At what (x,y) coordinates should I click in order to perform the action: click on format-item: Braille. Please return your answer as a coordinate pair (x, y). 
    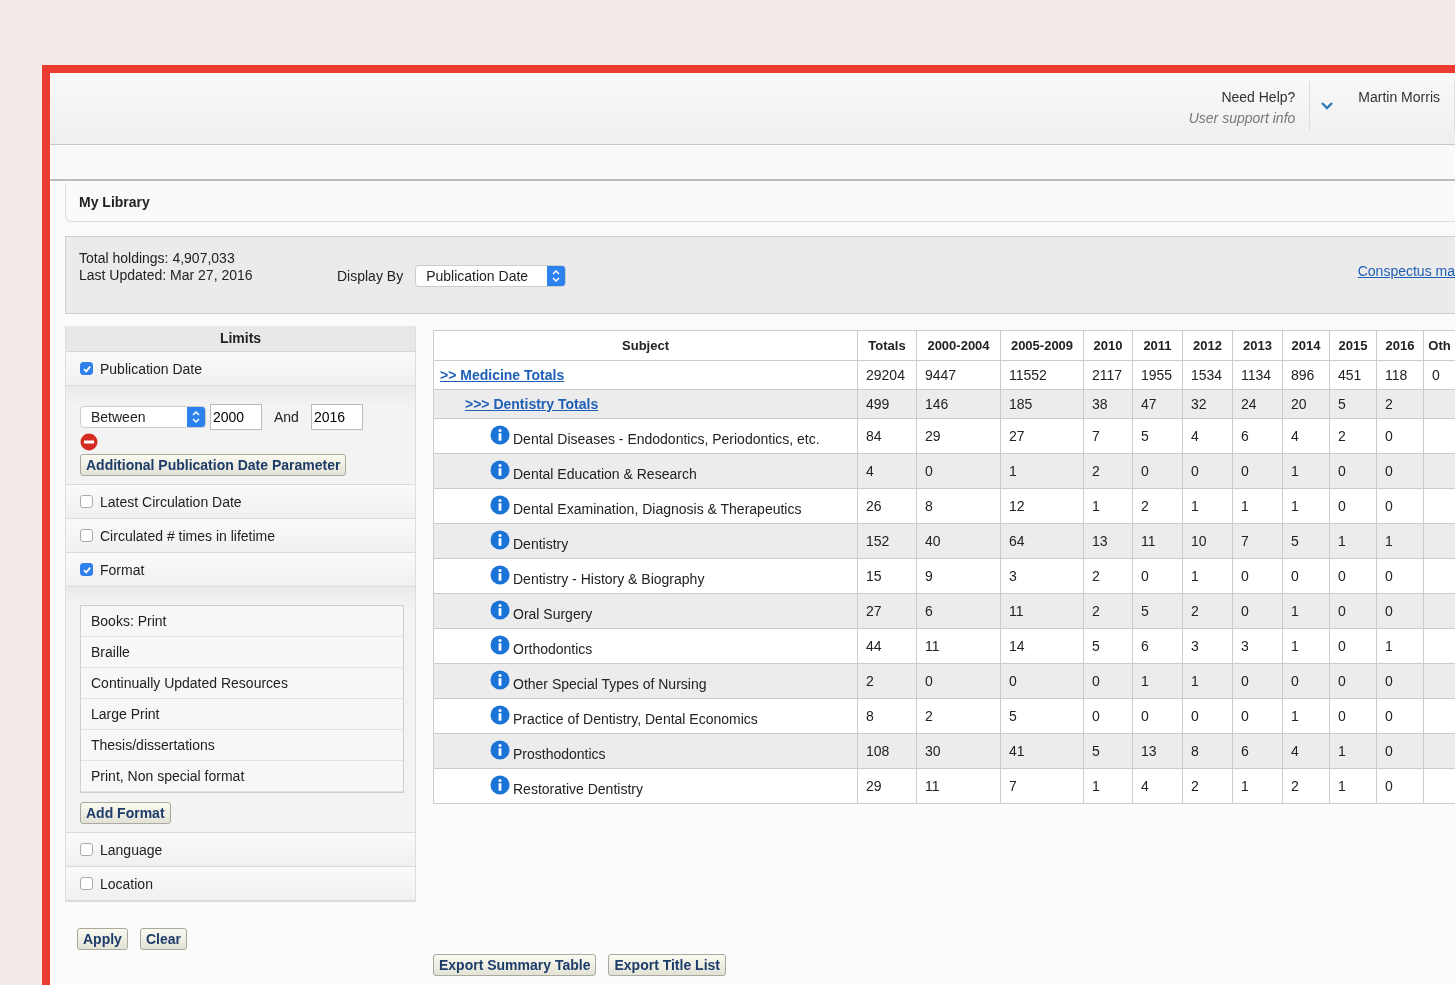
    Looking at the image, I should click on (242, 652).